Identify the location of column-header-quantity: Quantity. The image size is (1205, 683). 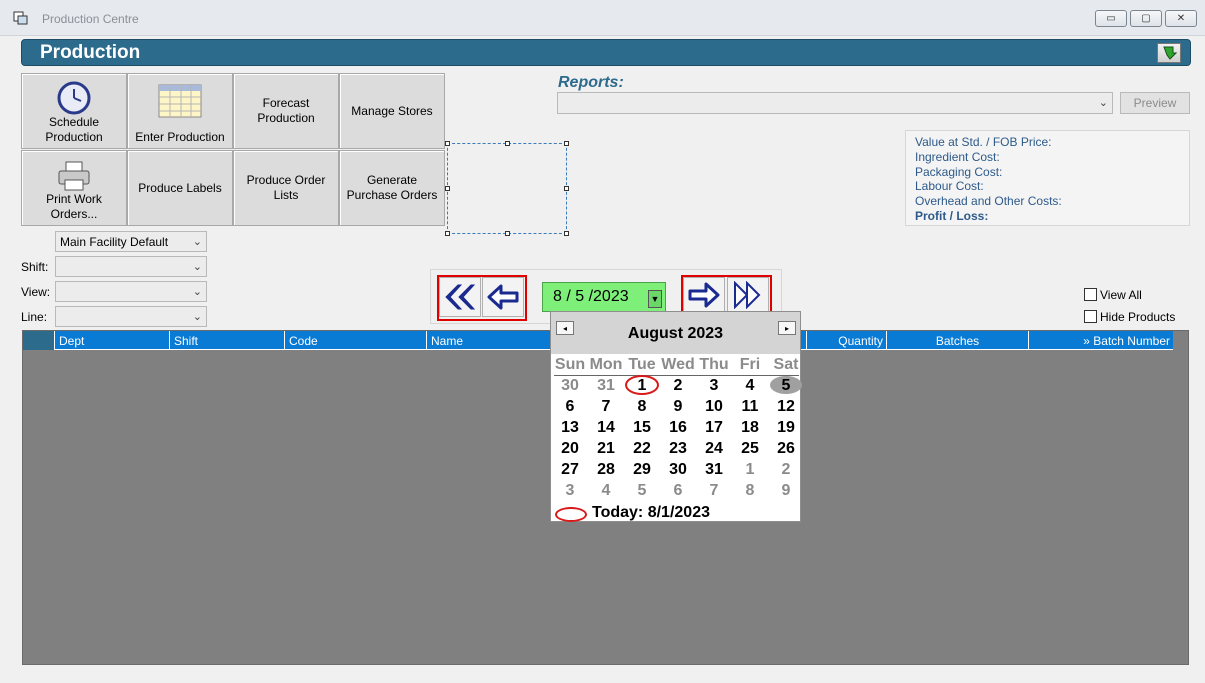
(846, 340).